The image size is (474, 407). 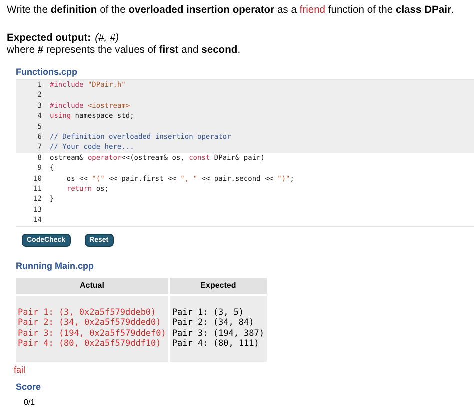 What do you see at coordinates (218, 286) in the screenshot?
I see `column-header: Expected` at bounding box center [218, 286].